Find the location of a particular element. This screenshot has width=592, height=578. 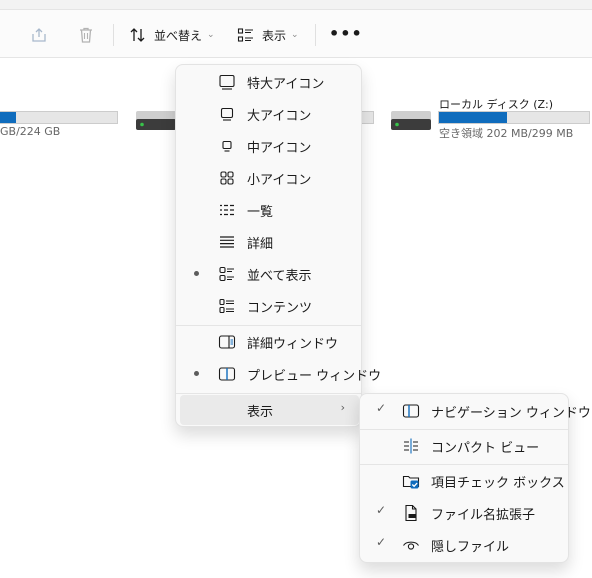

share-icon is located at coordinates (39, 35).